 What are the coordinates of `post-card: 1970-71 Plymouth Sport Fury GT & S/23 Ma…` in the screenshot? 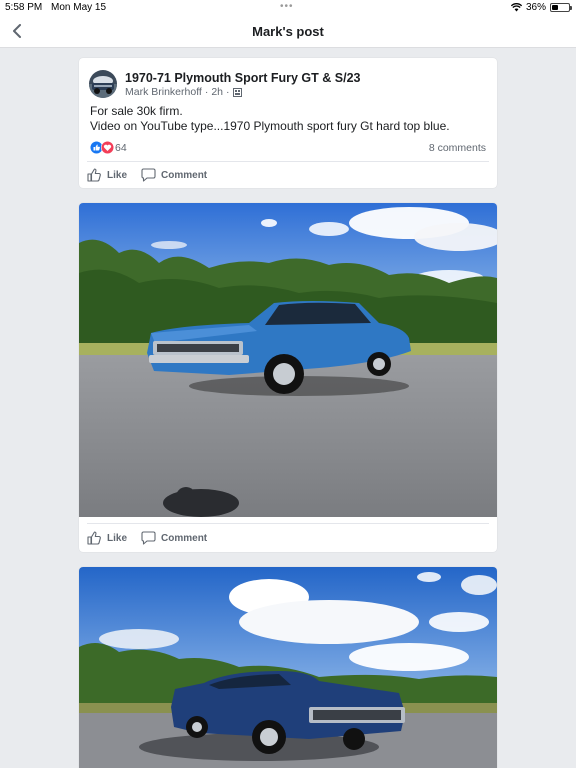 It's located at (288, 123).